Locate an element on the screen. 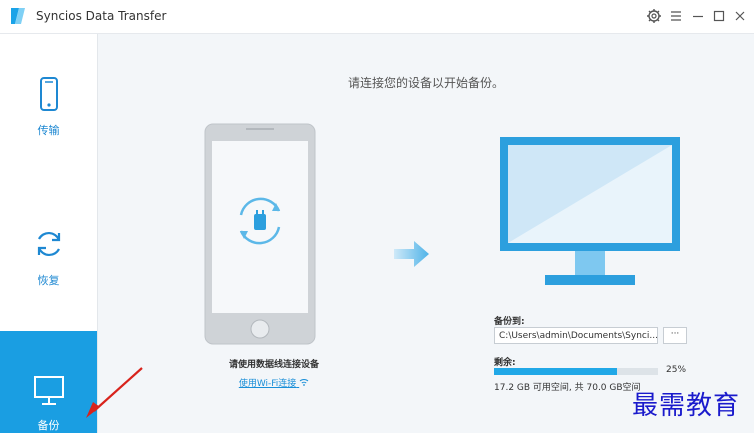 This screenshot has height=433, width=754. phone-illustration is located at coordinates (260, 234).